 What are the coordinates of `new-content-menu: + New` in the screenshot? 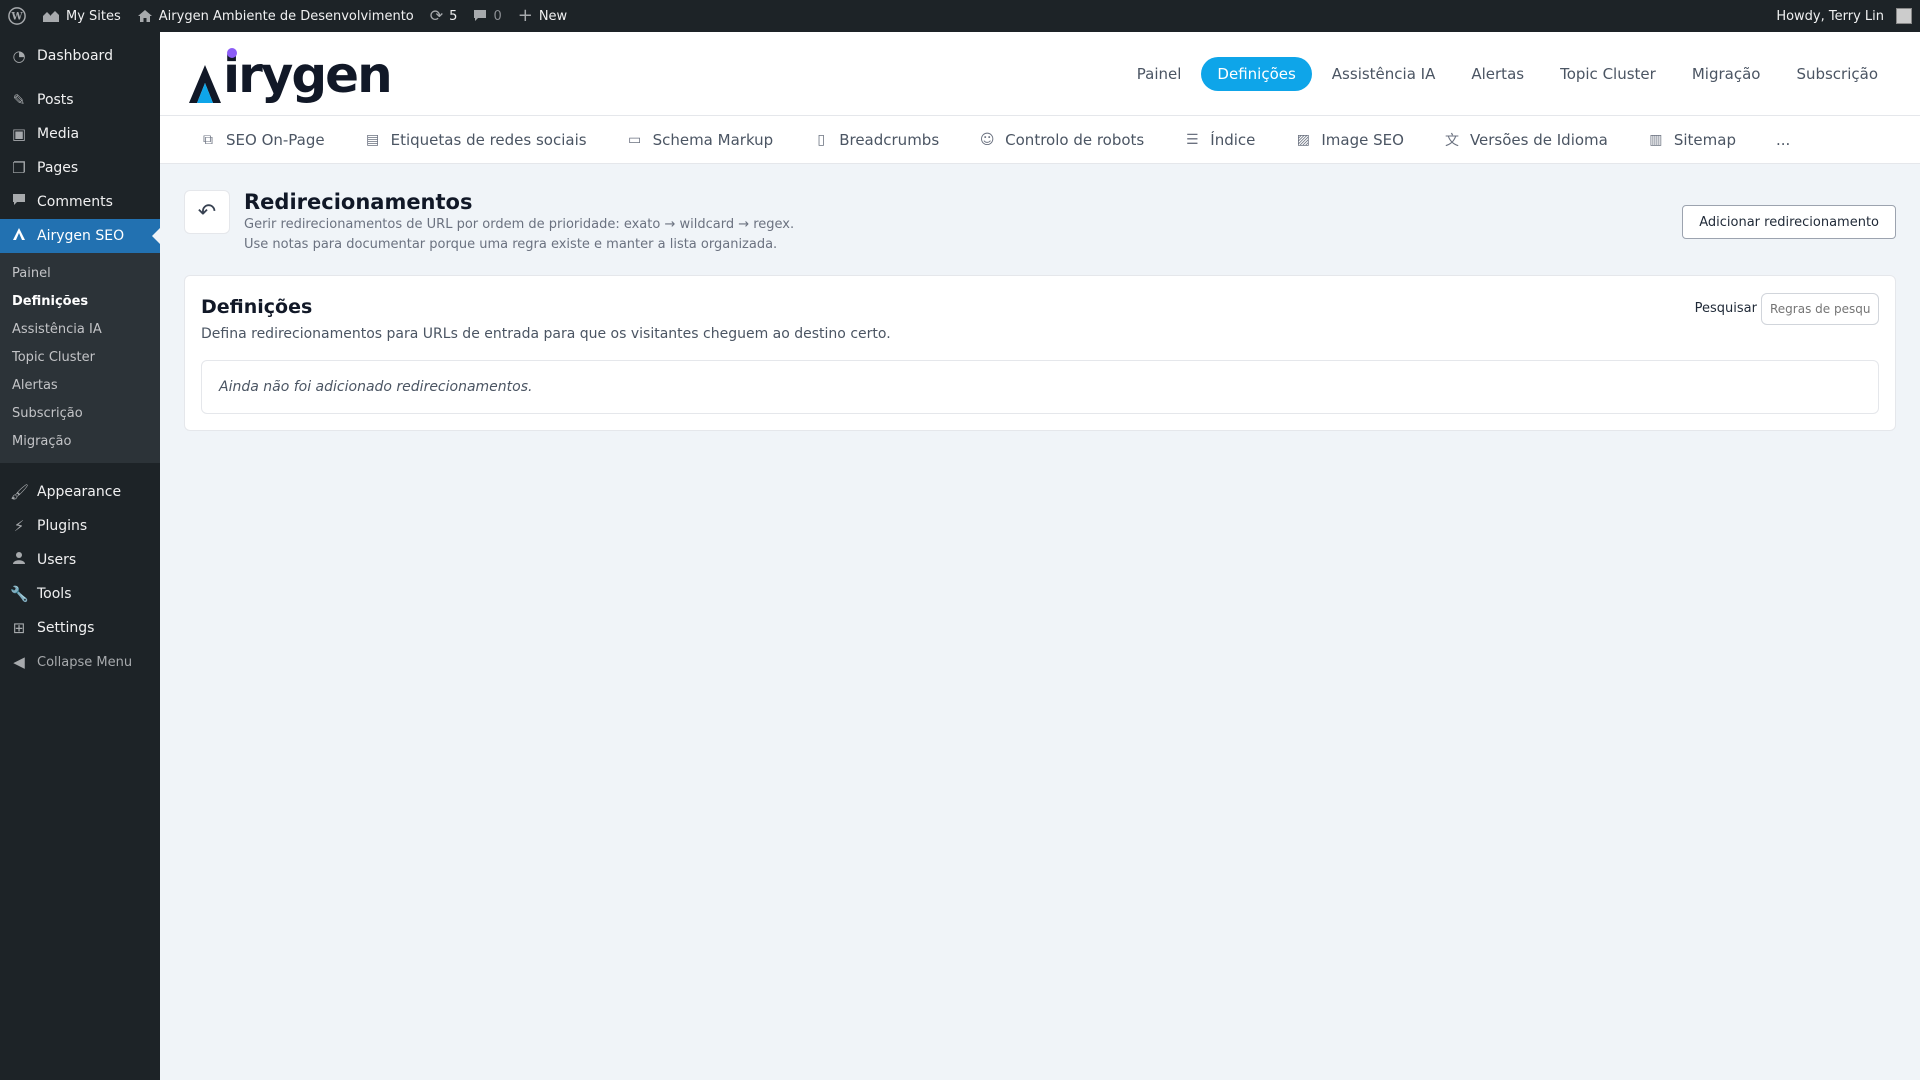 It's located at (542, 16).